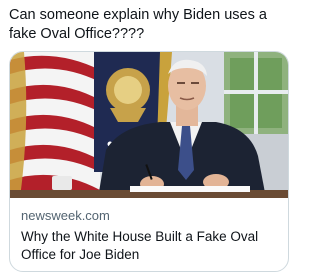  I want to click on card-domain: newsweek.com, so click(65, 215).